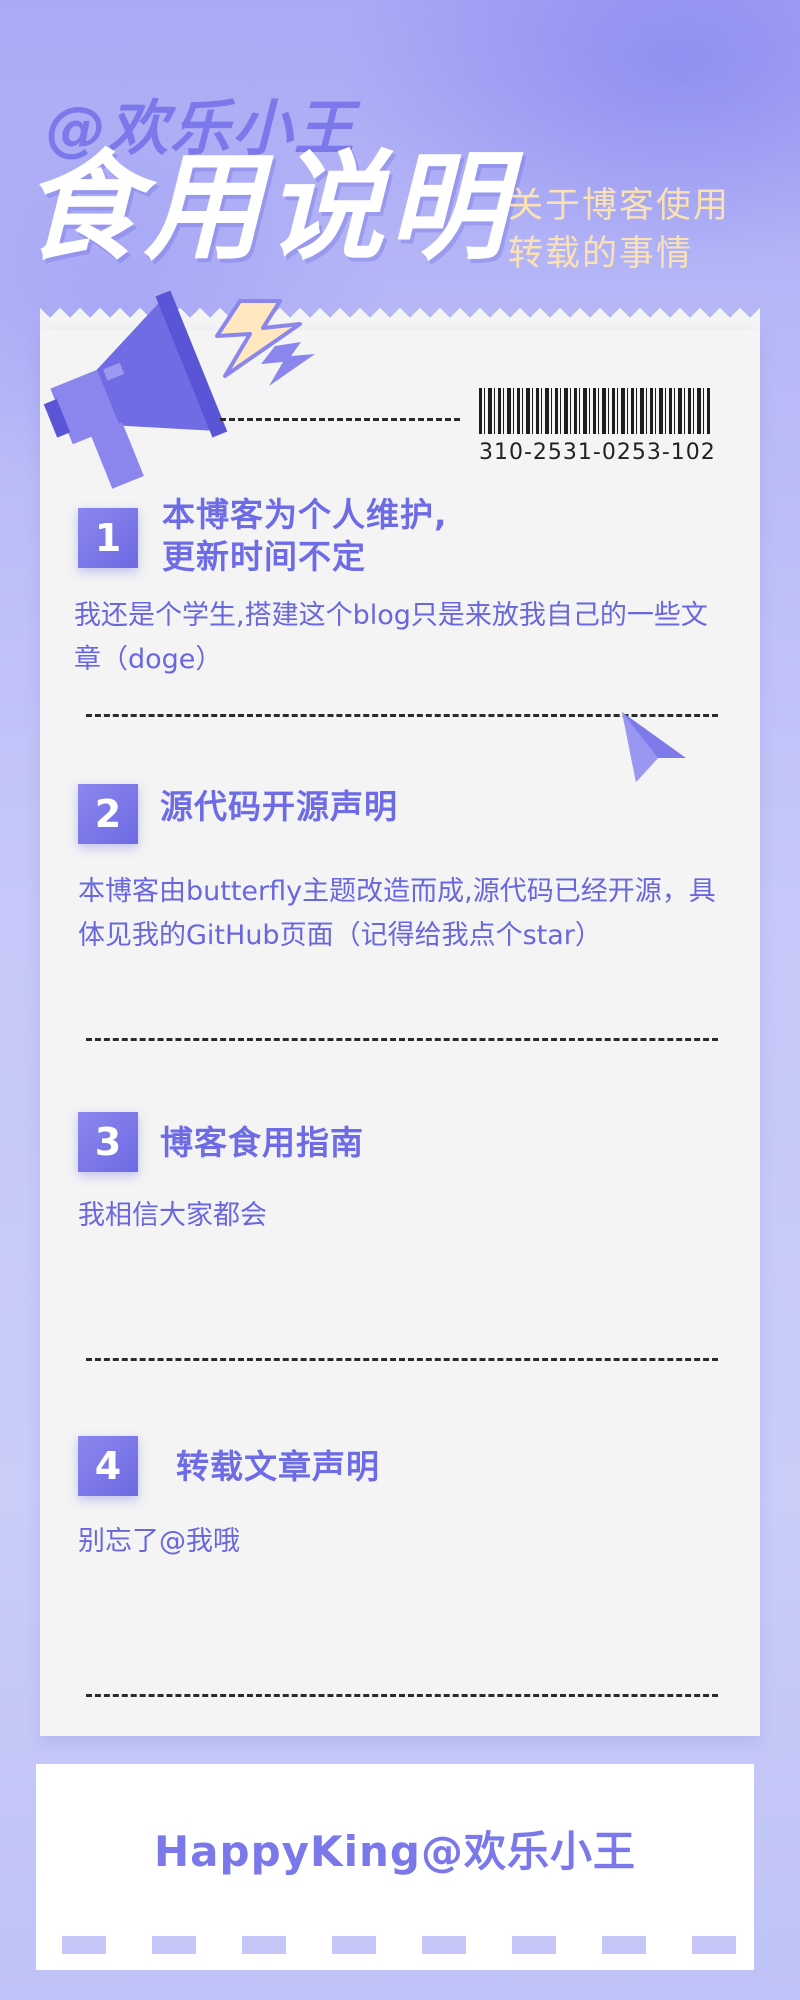 The width and height of the screenshot is (800, 2000). Describe the element at coordinates (597, 452) in the screenshot. I see `barcode-number: 310-2531-0253-102` at that location.